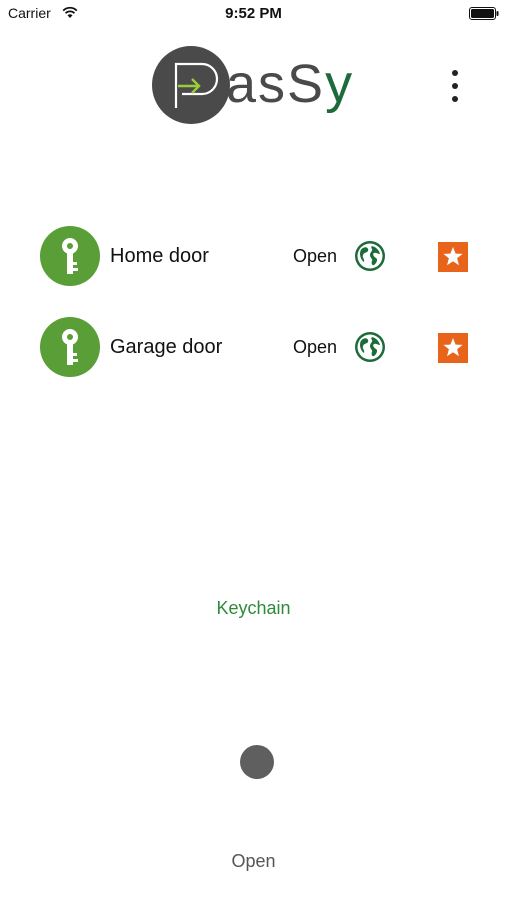  What do you see at coordinates (253, 861) in the screenshot?
I see `open-action-label: Open` at bounding box center [253, 861].